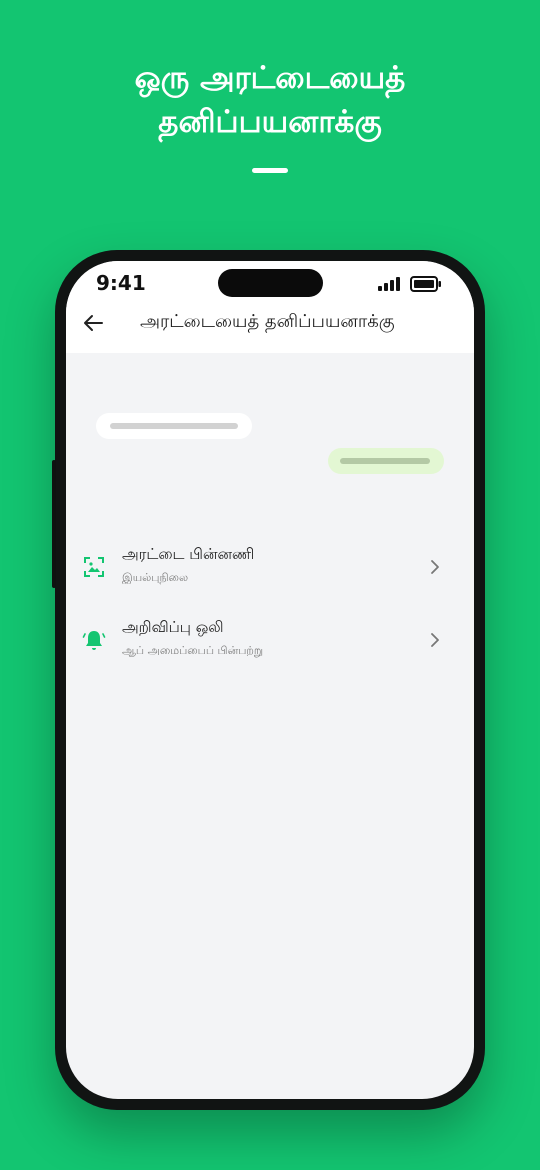 This screenshot has height=1170, width=540. What do you see at coordinates (270, 122) in the screenshot?
I see `promo-title-line-2: தனிப்பயனாக்கு` at bounding box center [270, 122].